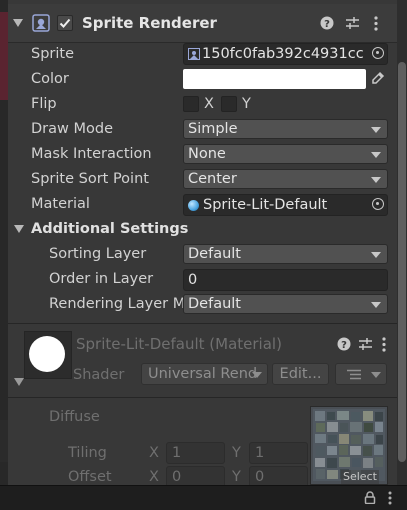 The height and width of the screenshot is (510, 407). What do you see at coordinates (4, 441) in the screenshot?
I see `hierarchy-edge-block` at bounding box center [4, 441].